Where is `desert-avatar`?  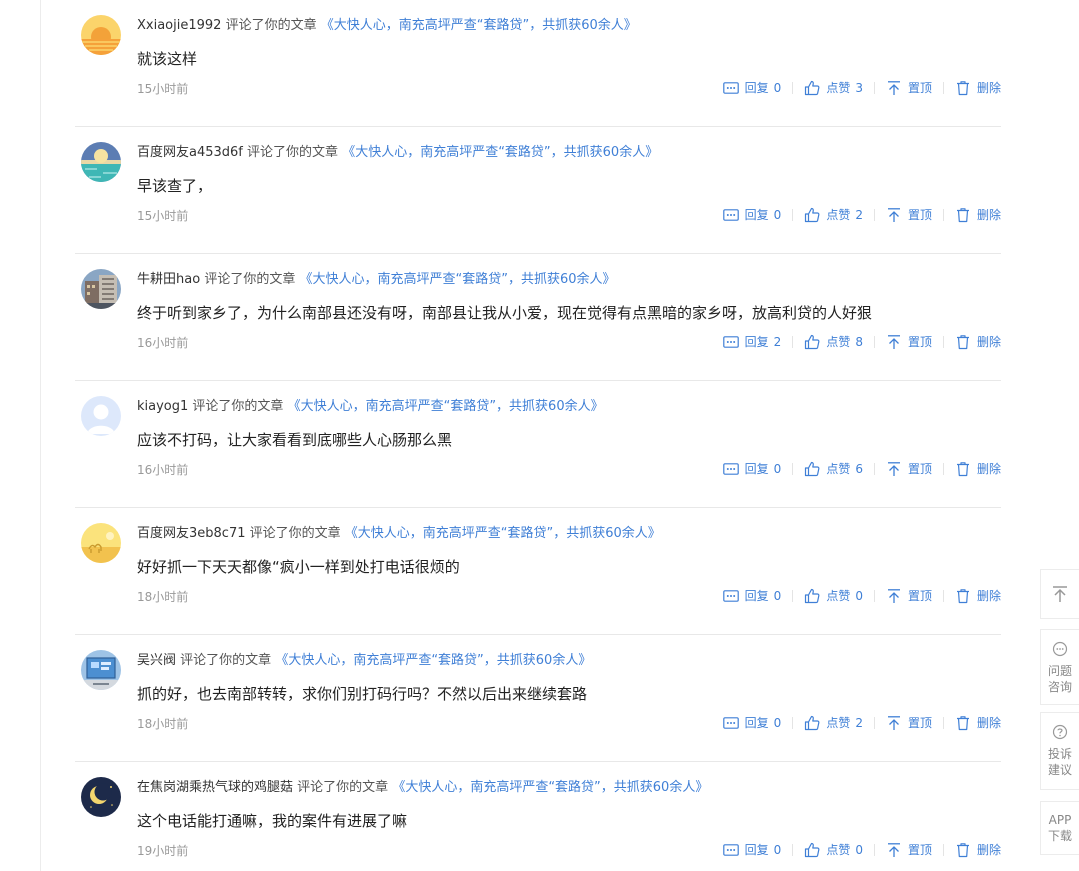
desert-avatar is located at coordinates (101, 543).